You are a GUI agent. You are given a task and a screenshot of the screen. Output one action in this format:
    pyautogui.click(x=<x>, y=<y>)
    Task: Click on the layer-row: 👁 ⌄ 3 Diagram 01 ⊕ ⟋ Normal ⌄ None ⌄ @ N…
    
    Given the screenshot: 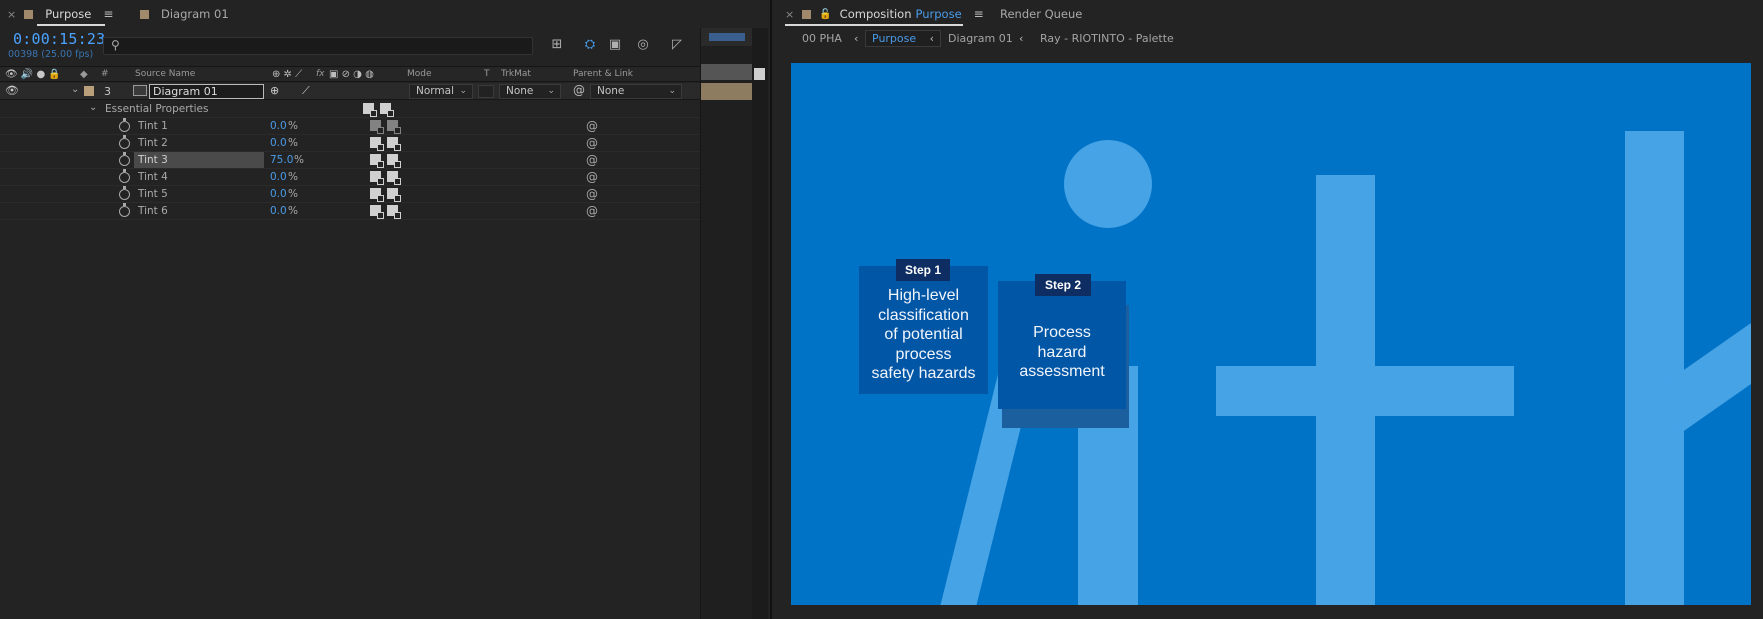 What is the action you would take?
    pyautogui.click(x=350, y=91)
    